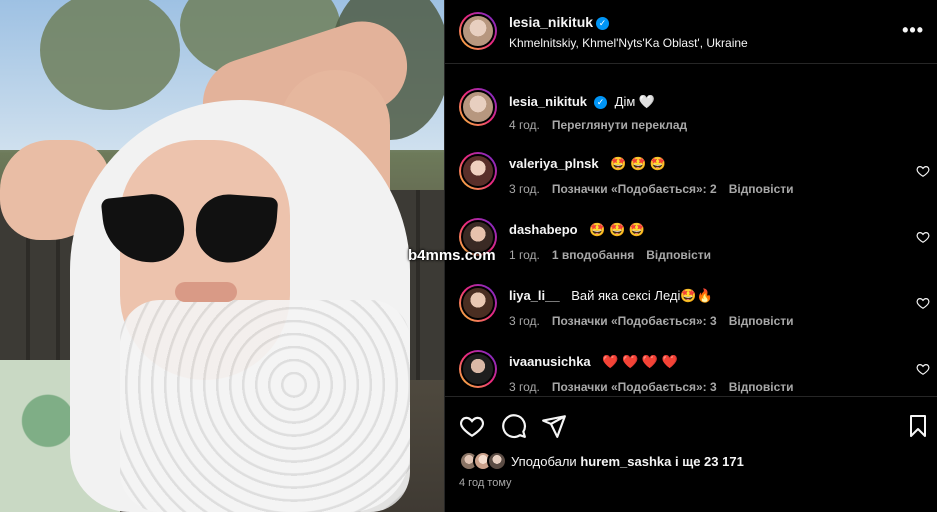 The width and height of the screenshot is (937, 512). I want to click on post-timestamp: 4 год тому, so click(485, 483).